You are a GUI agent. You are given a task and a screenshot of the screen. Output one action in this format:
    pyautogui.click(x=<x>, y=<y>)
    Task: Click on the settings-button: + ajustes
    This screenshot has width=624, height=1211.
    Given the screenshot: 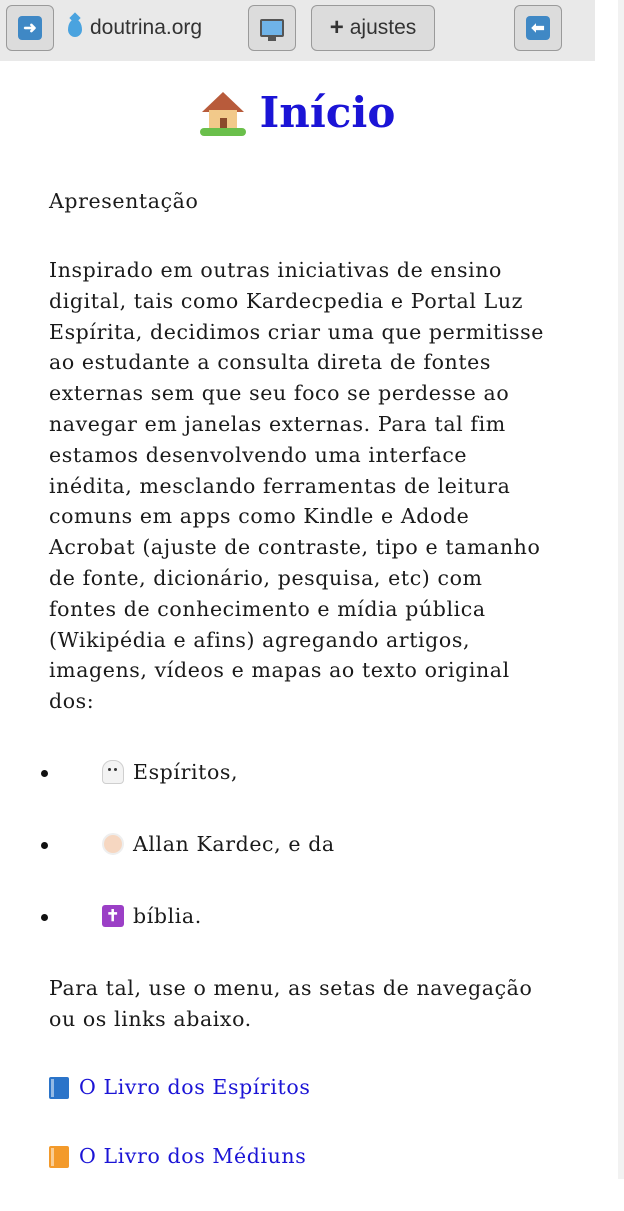 What is the action you would take?
    pyautogui.click(x=373, y=28)
    